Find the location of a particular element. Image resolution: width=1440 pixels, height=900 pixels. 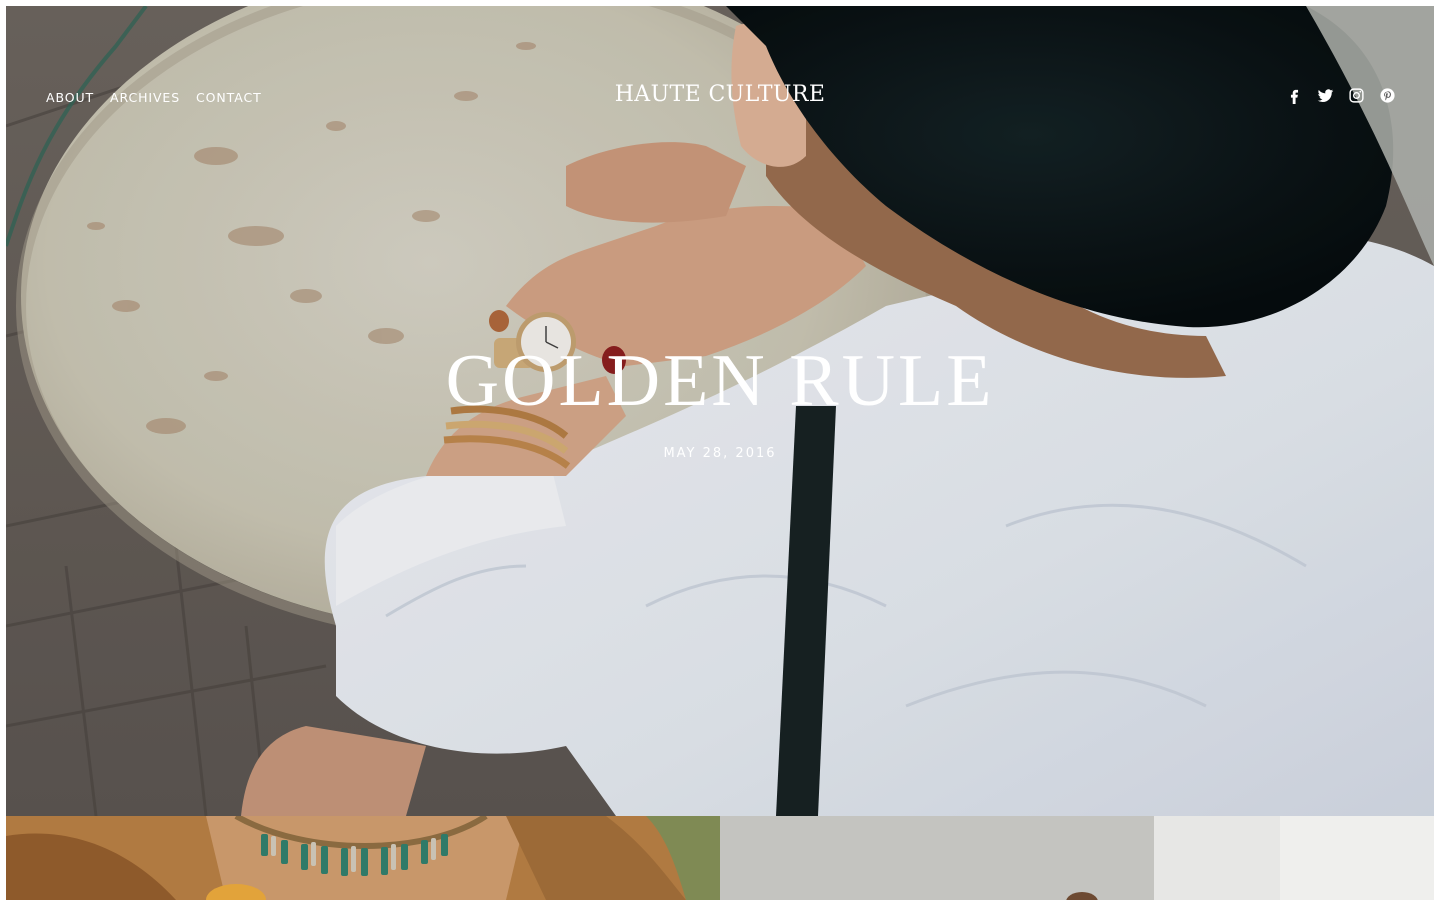

facebook-icon is located at coordinates (1294, 95).